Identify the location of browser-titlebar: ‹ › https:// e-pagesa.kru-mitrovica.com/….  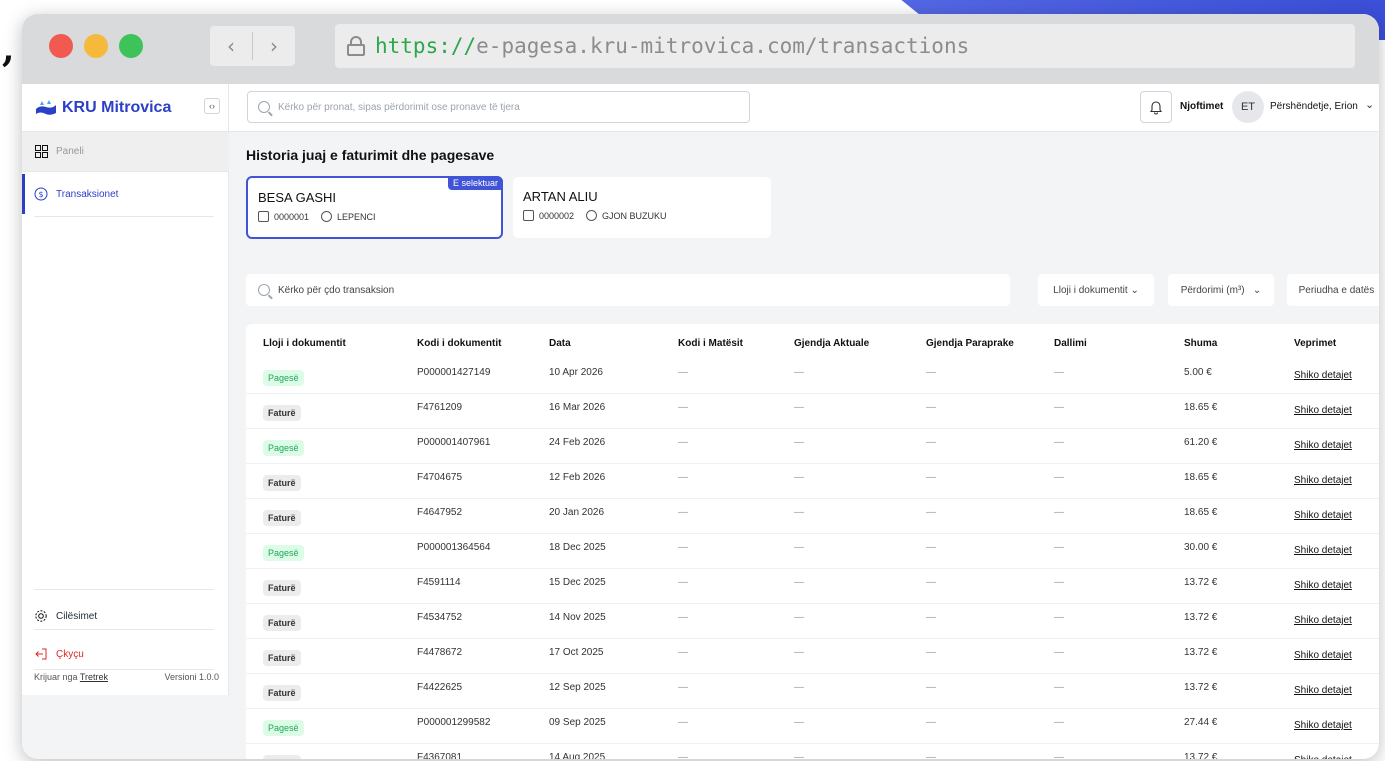
(700, 49).